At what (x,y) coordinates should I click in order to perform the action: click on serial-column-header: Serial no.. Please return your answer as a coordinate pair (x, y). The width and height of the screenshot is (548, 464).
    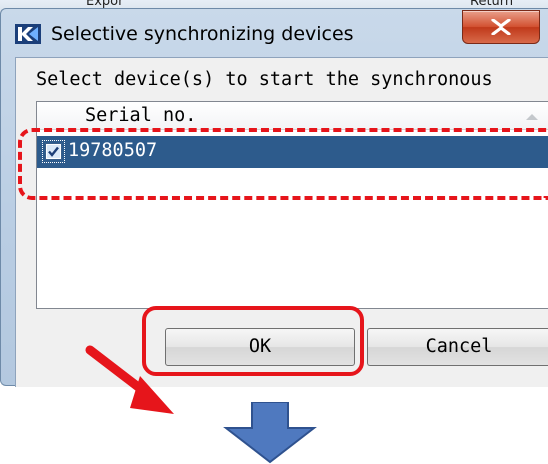
    Looking at the image, I should click on (140, 115).